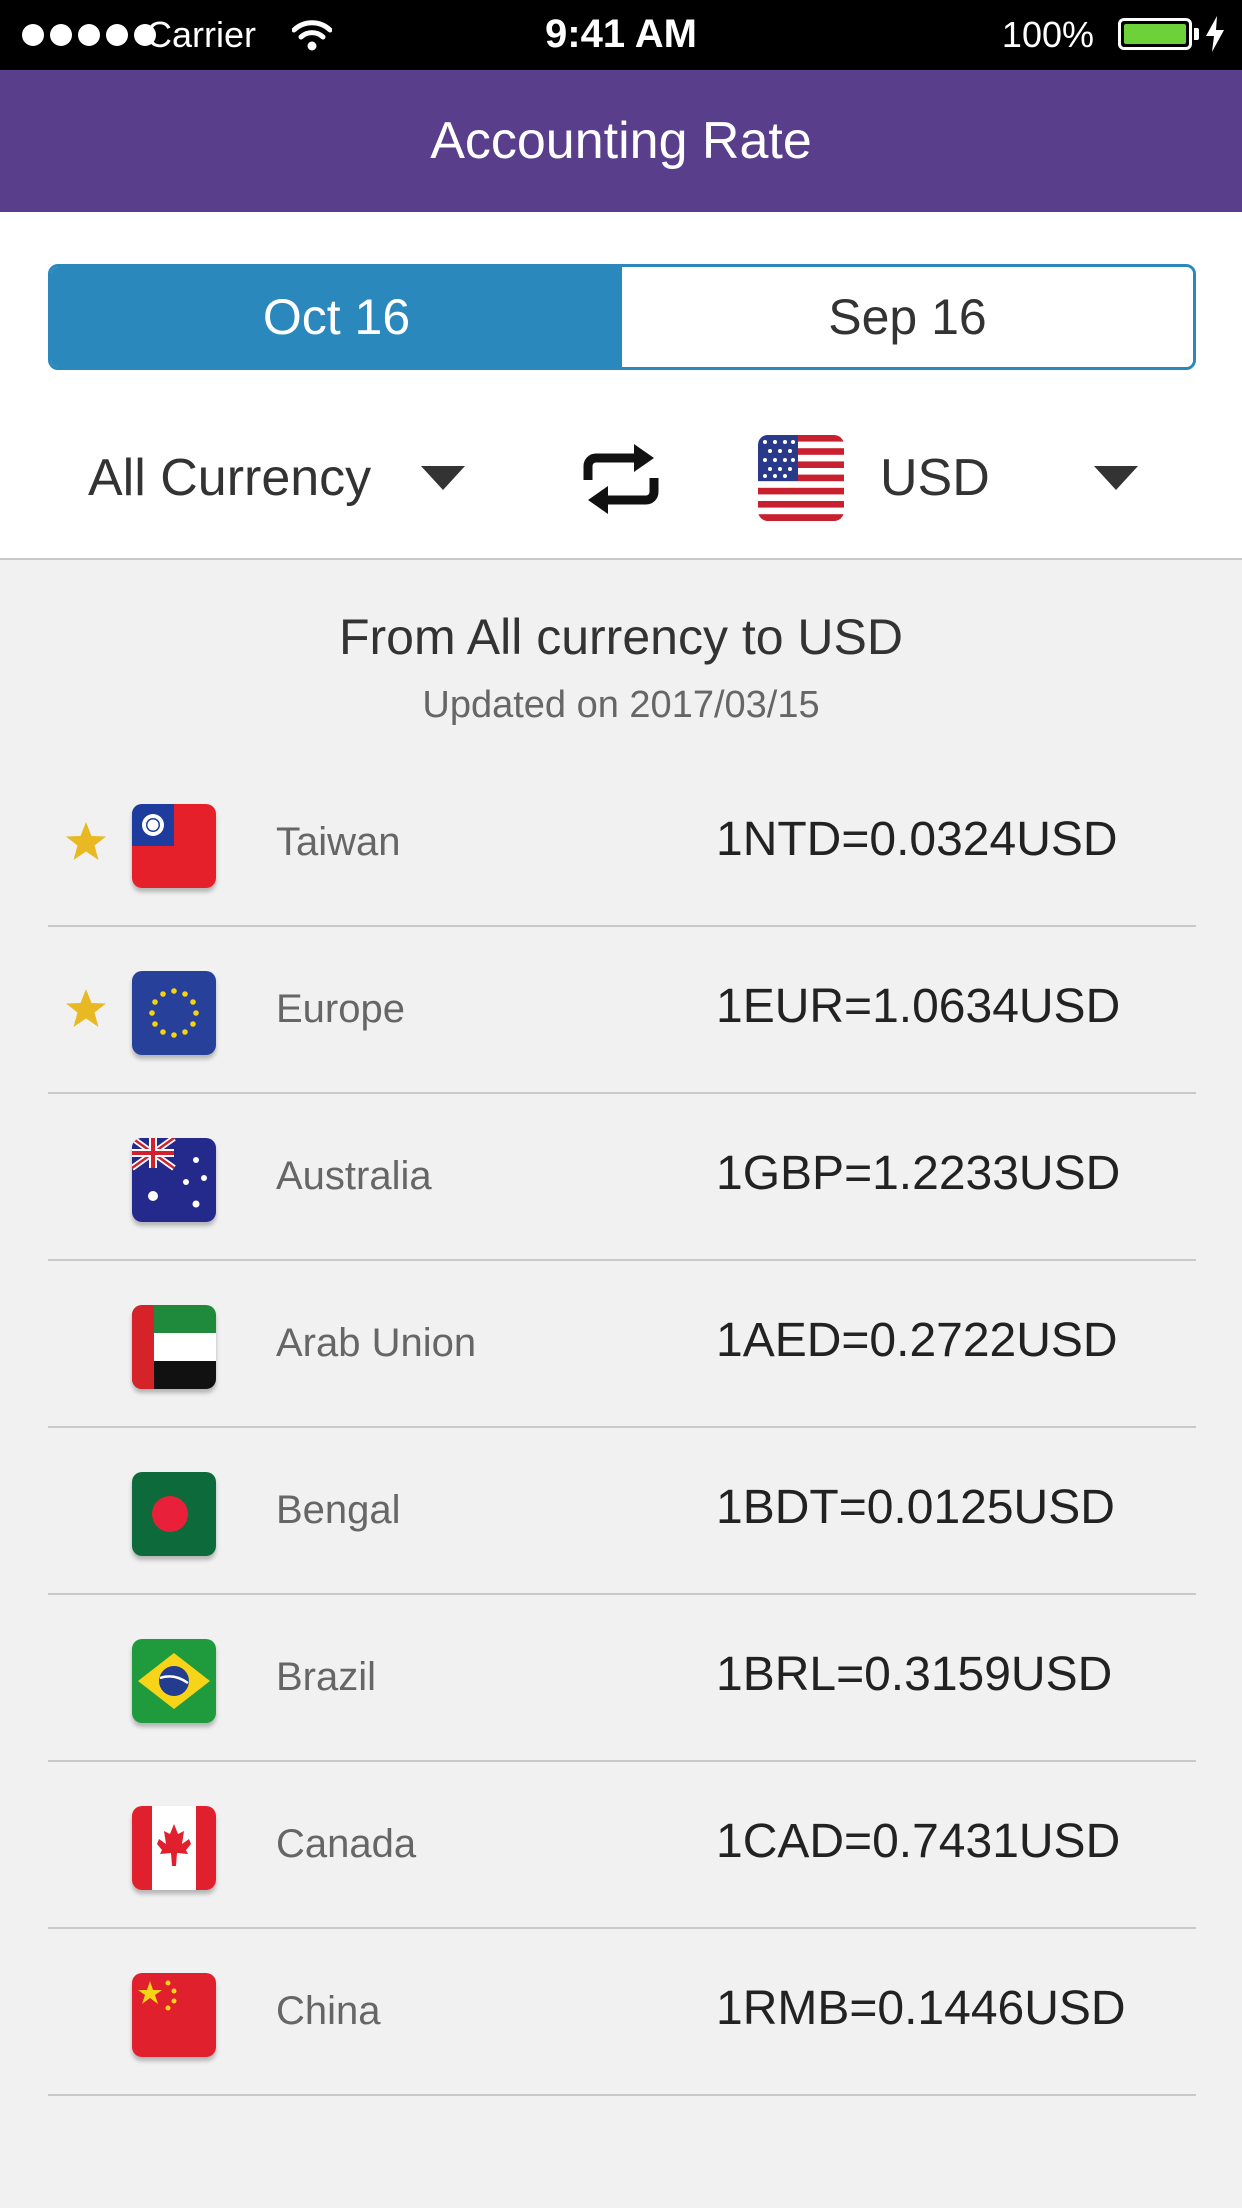  What do you see at coordinates (174, 1848) in the screenshot?
I see `canada-flag-icon` at bounding box center [174, 1848].